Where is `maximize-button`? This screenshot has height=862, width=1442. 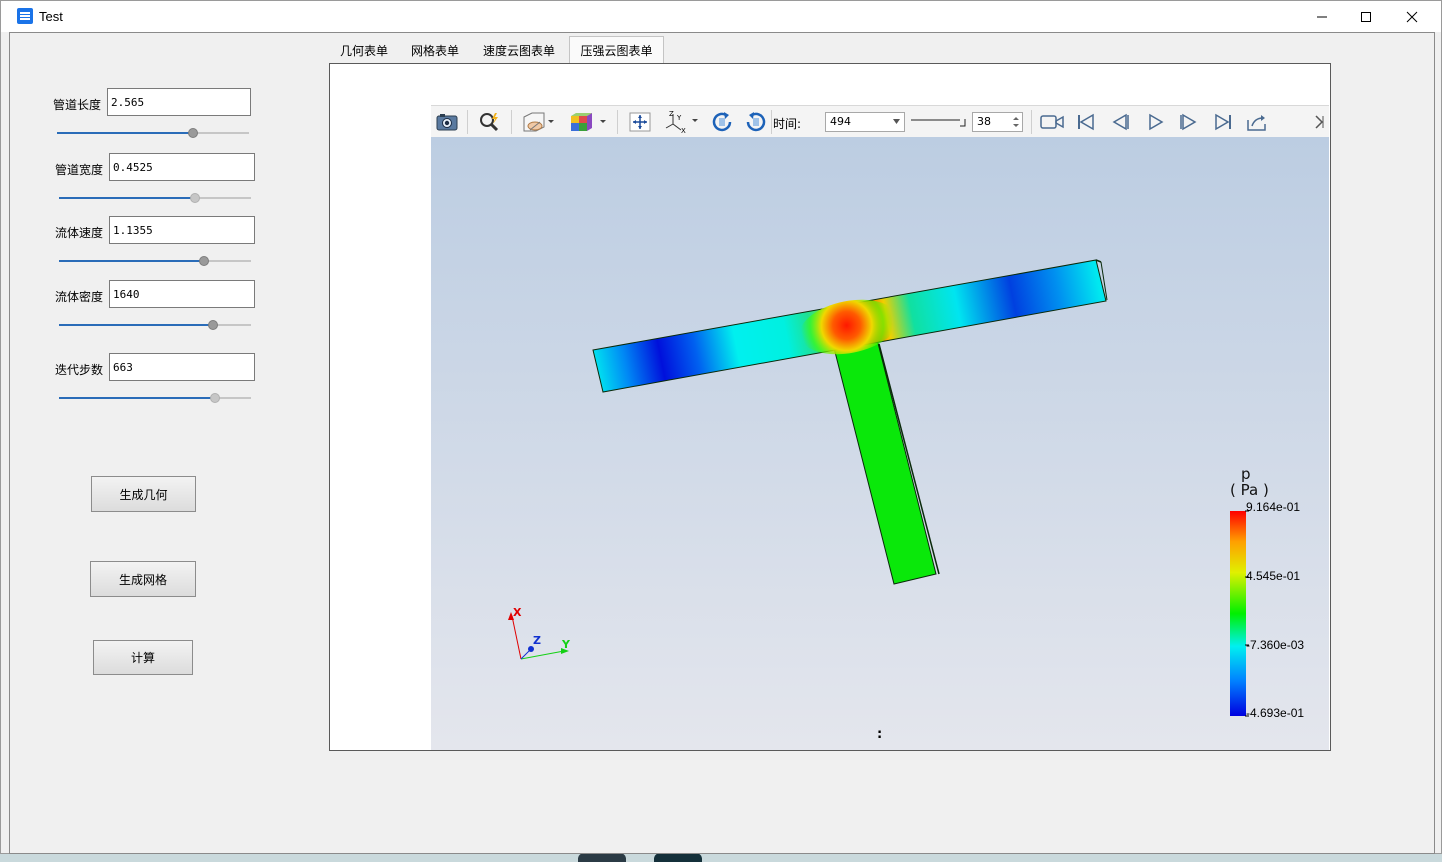 maximize-button is located at coordinates (1366, 16).